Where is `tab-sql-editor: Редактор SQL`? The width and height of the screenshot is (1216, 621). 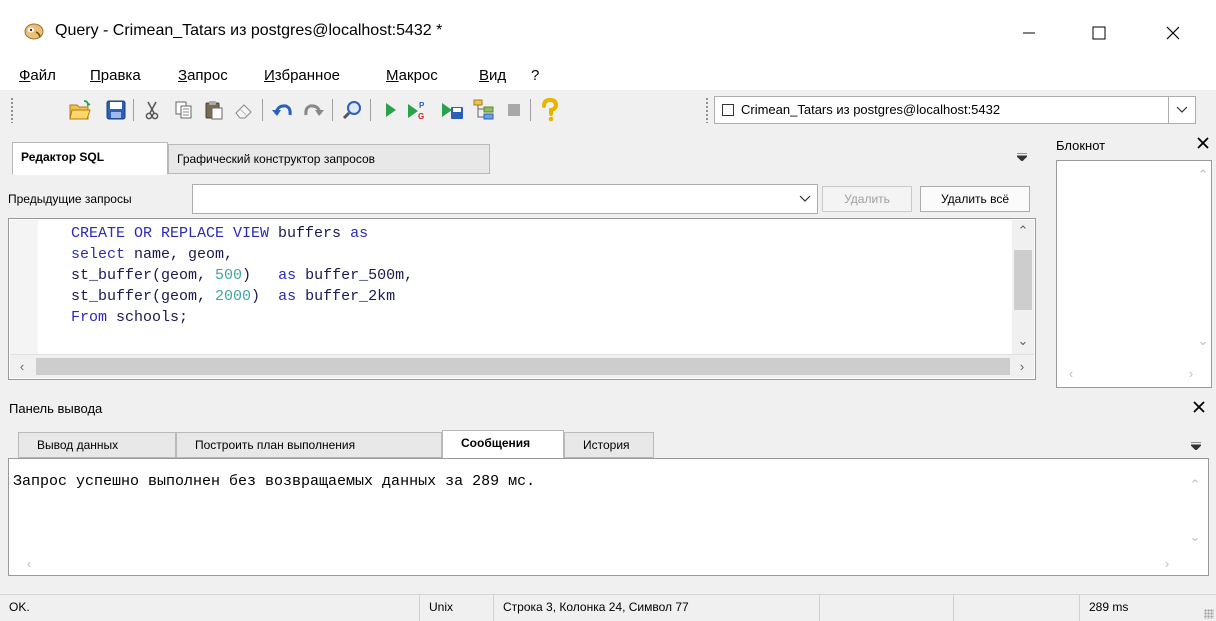
tab-sql-editor: Редактор SQL is located at coordinates (90, 158).